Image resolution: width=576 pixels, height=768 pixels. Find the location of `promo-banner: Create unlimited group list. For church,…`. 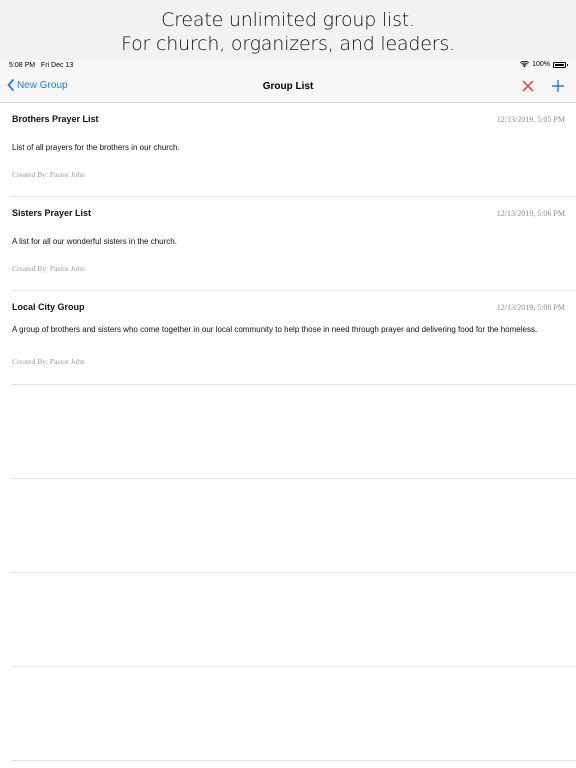

promo-banner: Create unlimited group list. For church,… is located at coordinates (288, 30).